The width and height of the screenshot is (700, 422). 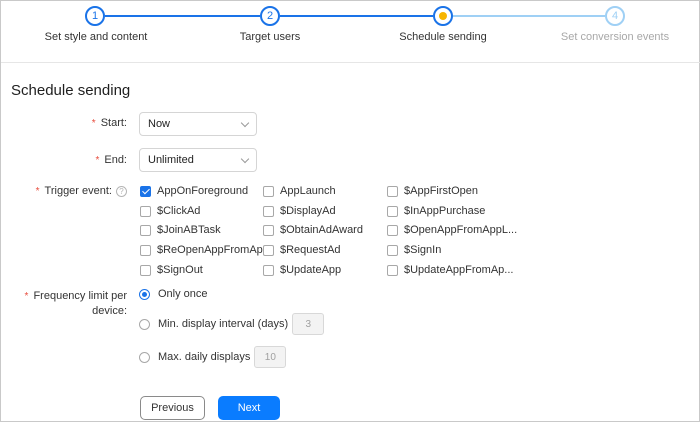 I want to click on min-interval-input: 3, so click(x=308, y=324).